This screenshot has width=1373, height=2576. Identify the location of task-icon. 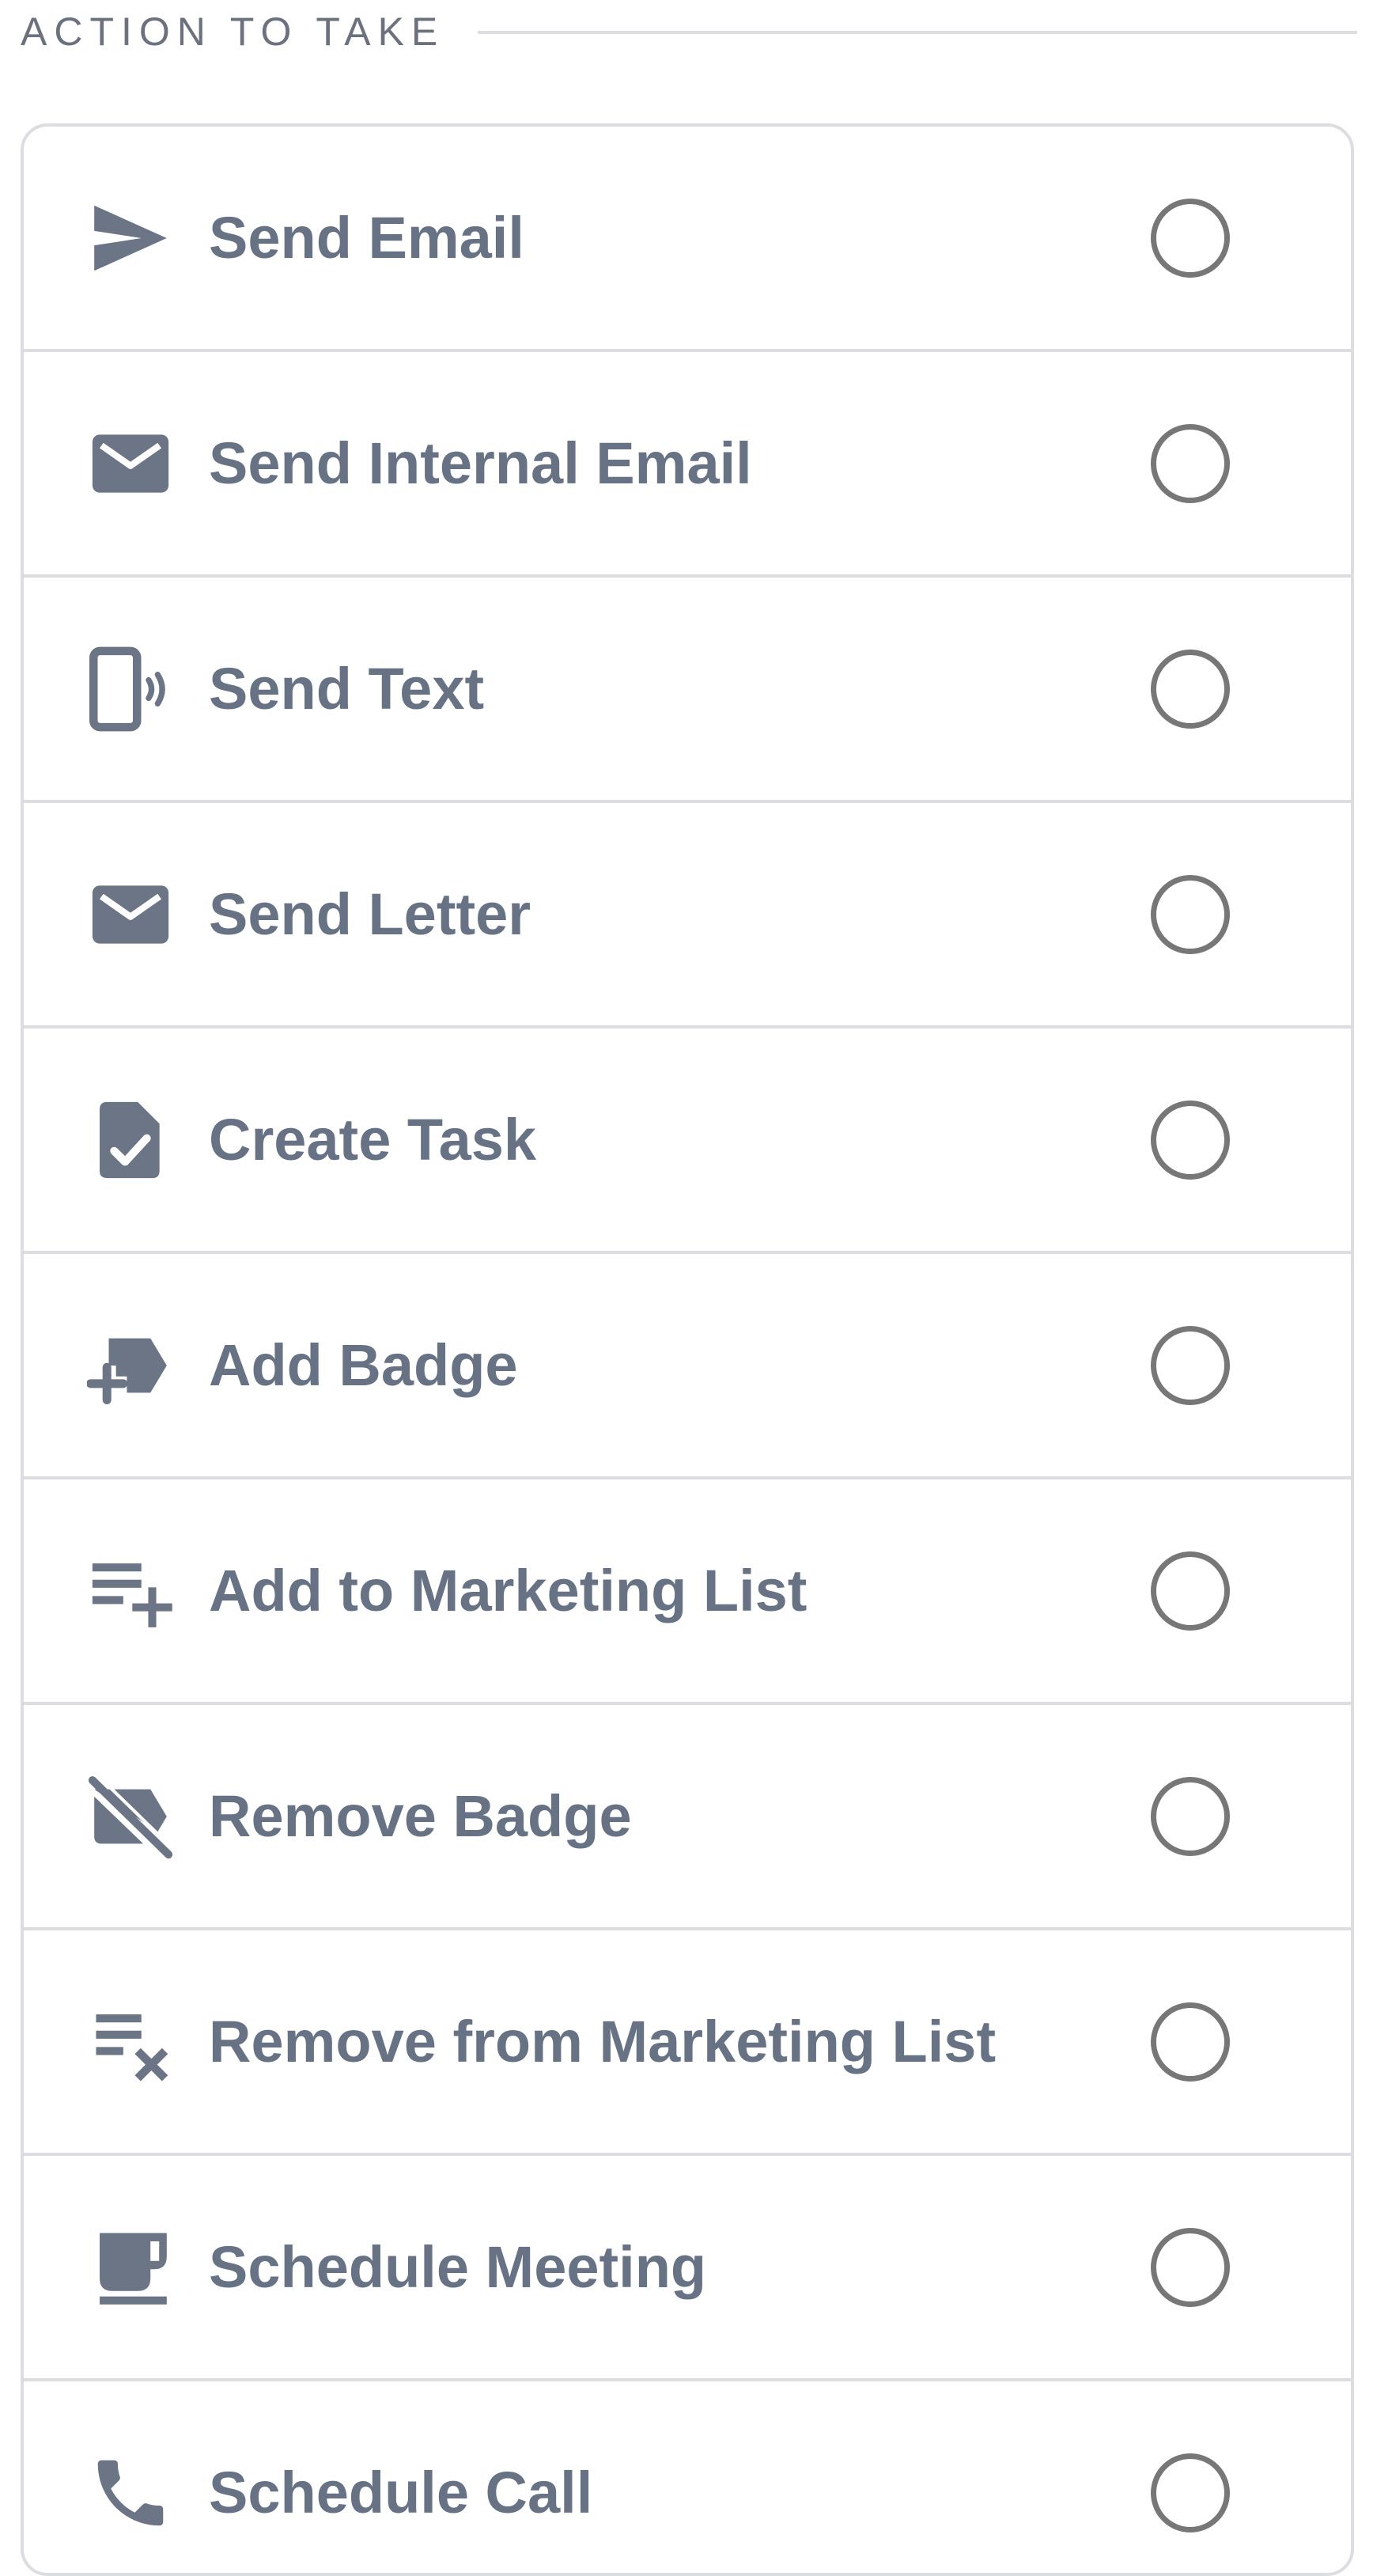
(130, 1140).